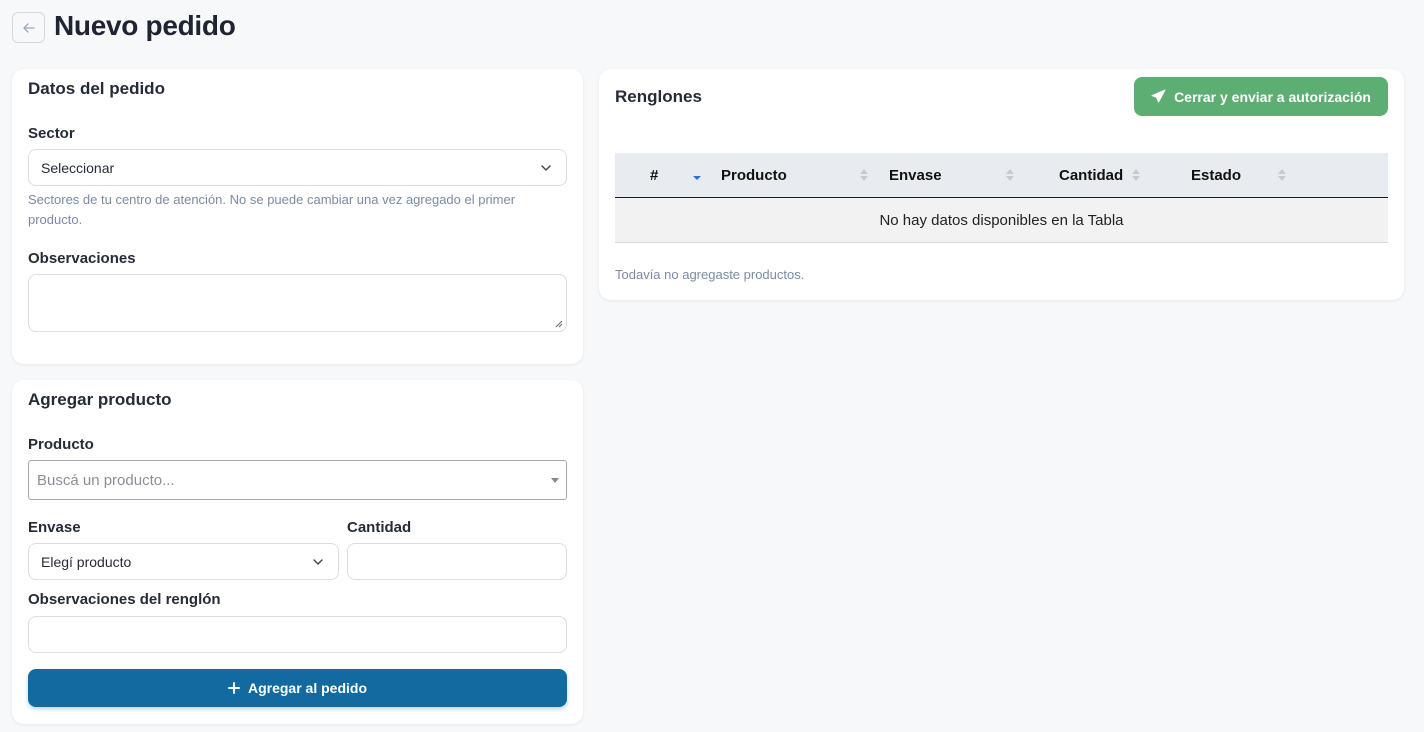 This screenshot has height=732, width=1424. What do you see at coordinates (559, 324) in the screenshot?
I see `resize-handle-icon` at bounding box center [559, 324].